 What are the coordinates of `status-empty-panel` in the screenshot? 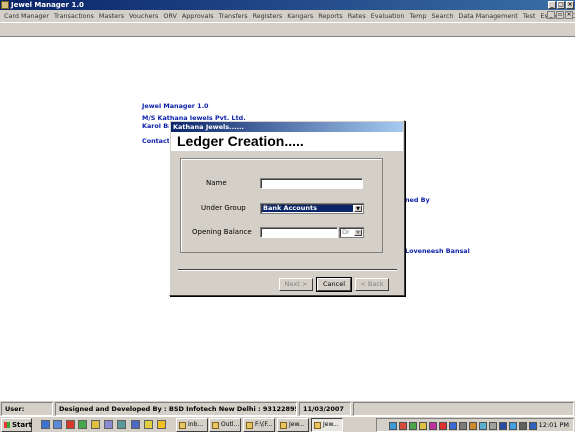 It's located at (463, 409).